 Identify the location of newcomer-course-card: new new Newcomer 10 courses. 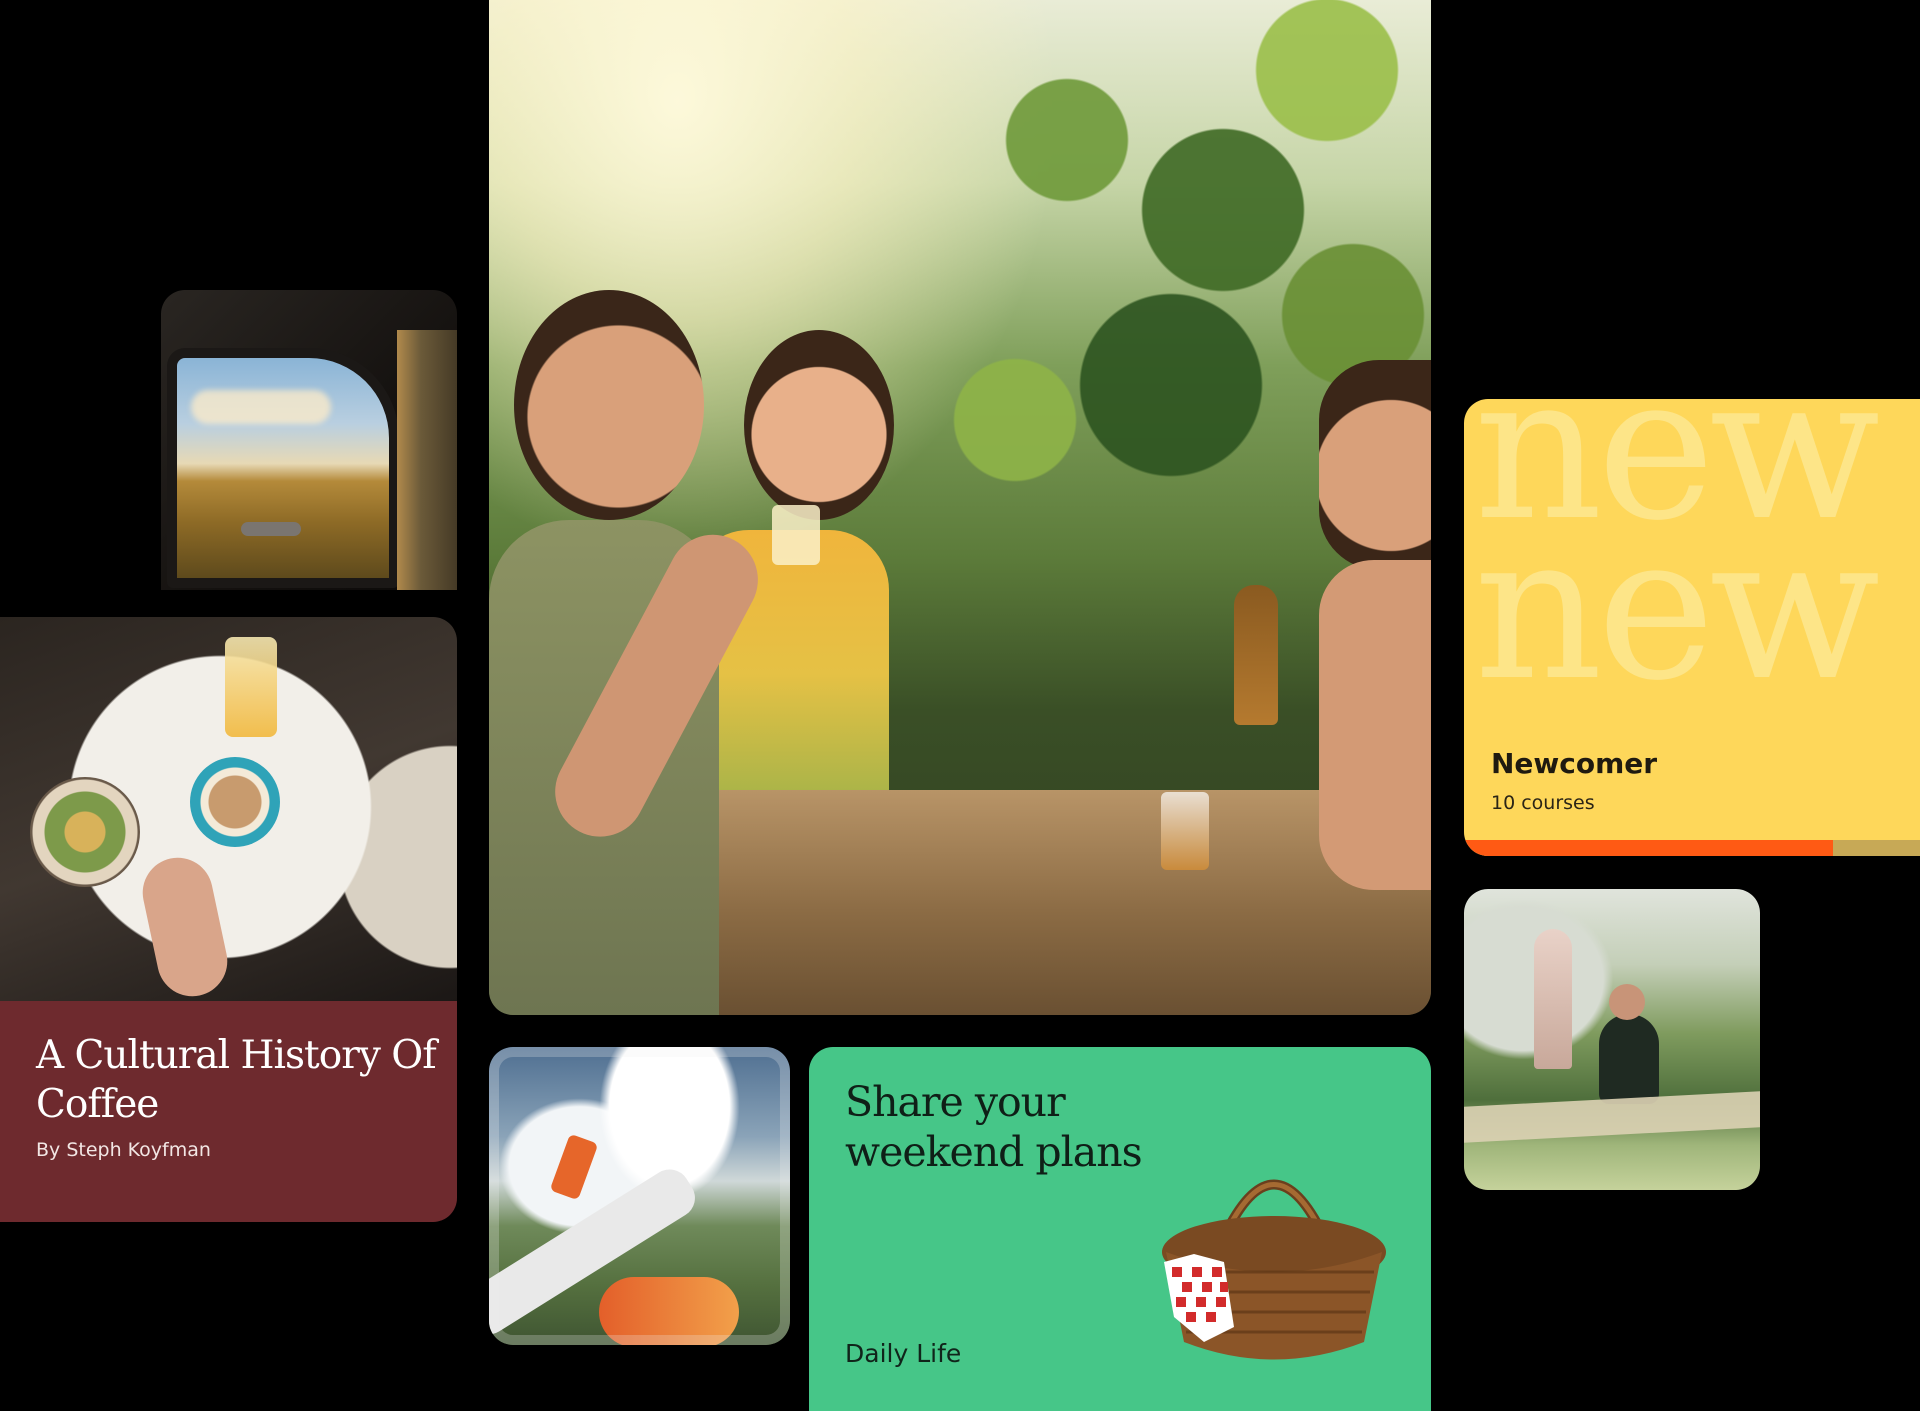
(1692, 627).